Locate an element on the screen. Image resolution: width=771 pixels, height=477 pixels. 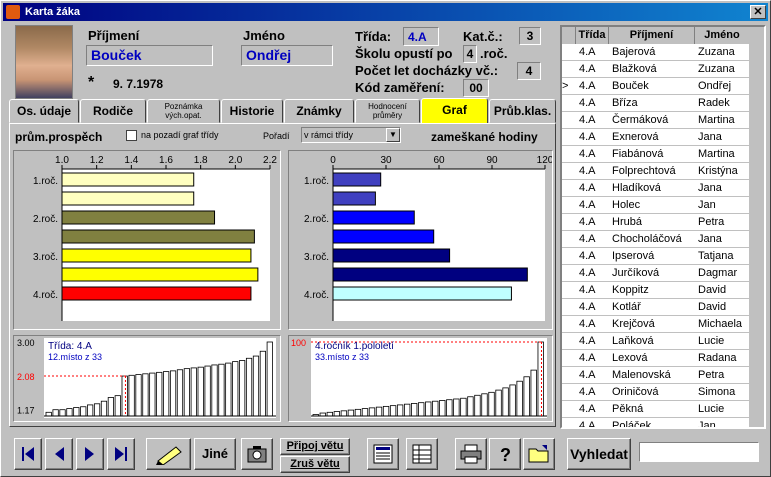
table-row: 4.A Holec Jan is located at coordinates (656, 205).